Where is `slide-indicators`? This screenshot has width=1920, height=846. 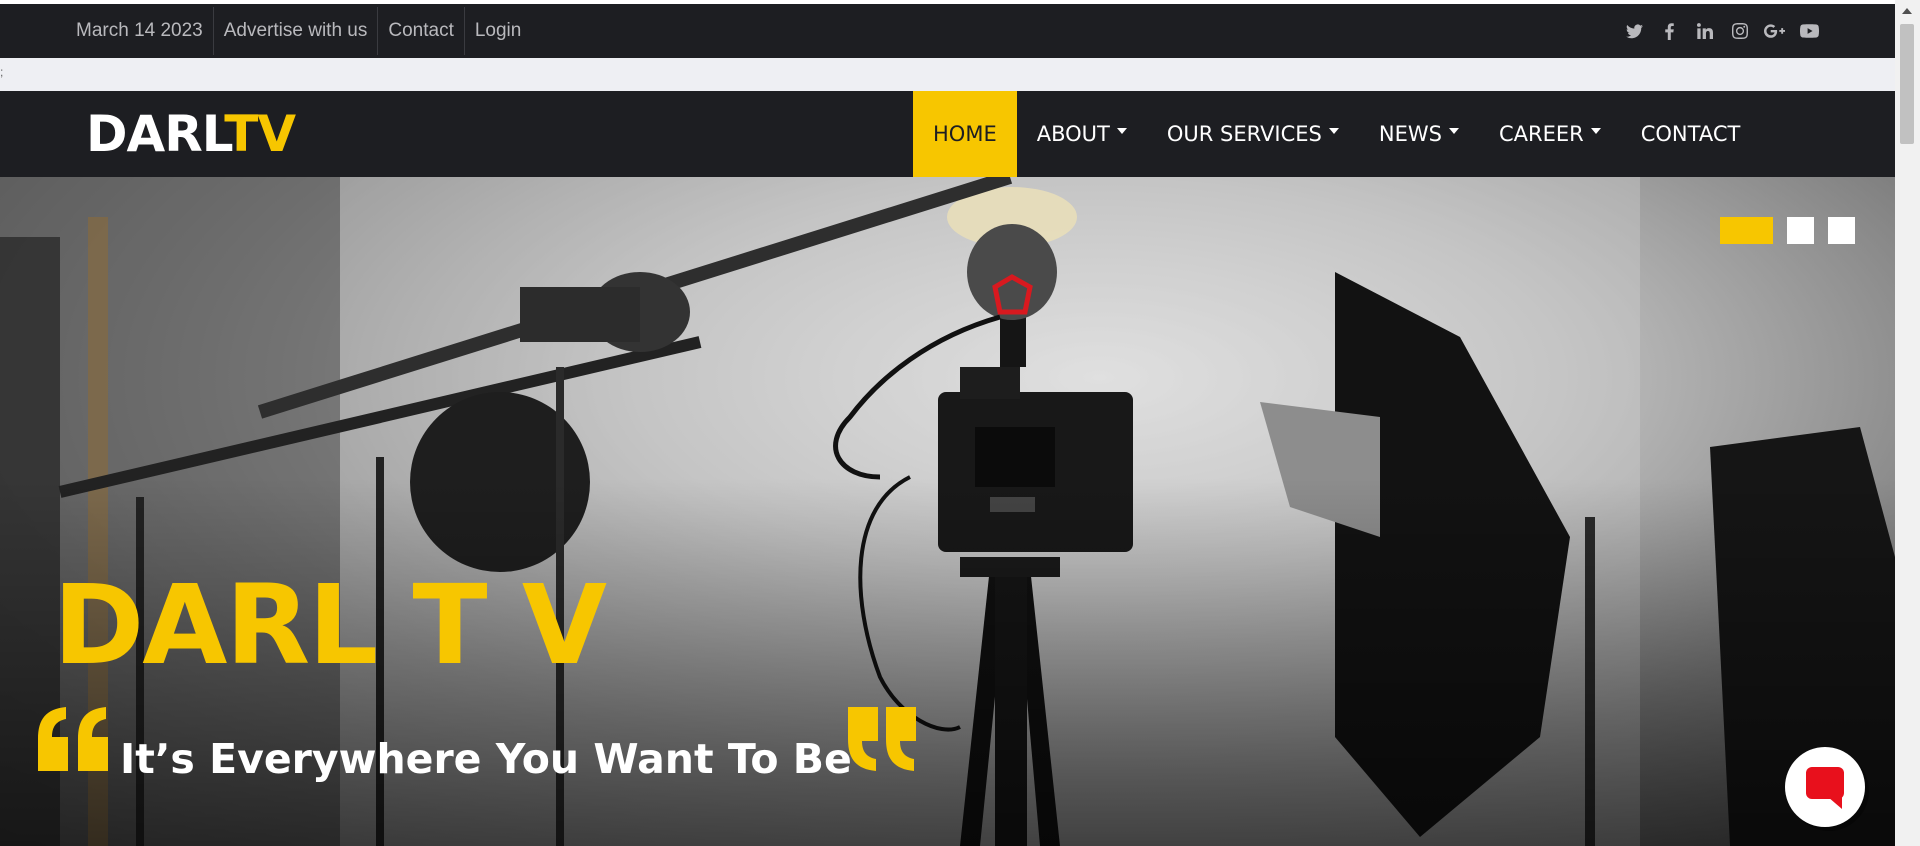
slide-indicators is located at coordinates (1787, 230).